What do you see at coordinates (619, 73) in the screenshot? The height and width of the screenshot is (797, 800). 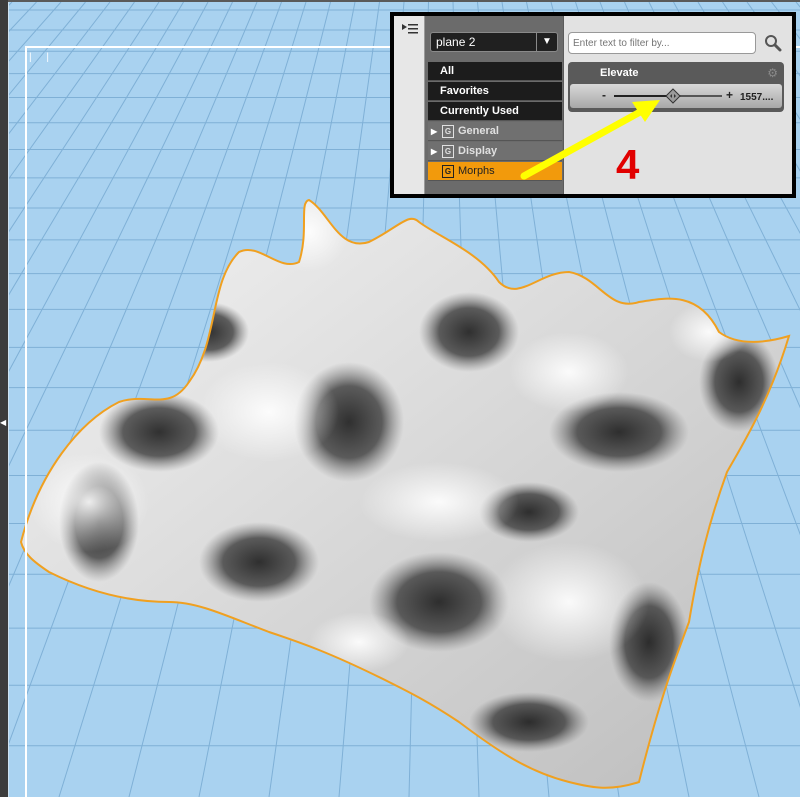 I see `parameter-name: Elevate` at bounding box center [619, 73].